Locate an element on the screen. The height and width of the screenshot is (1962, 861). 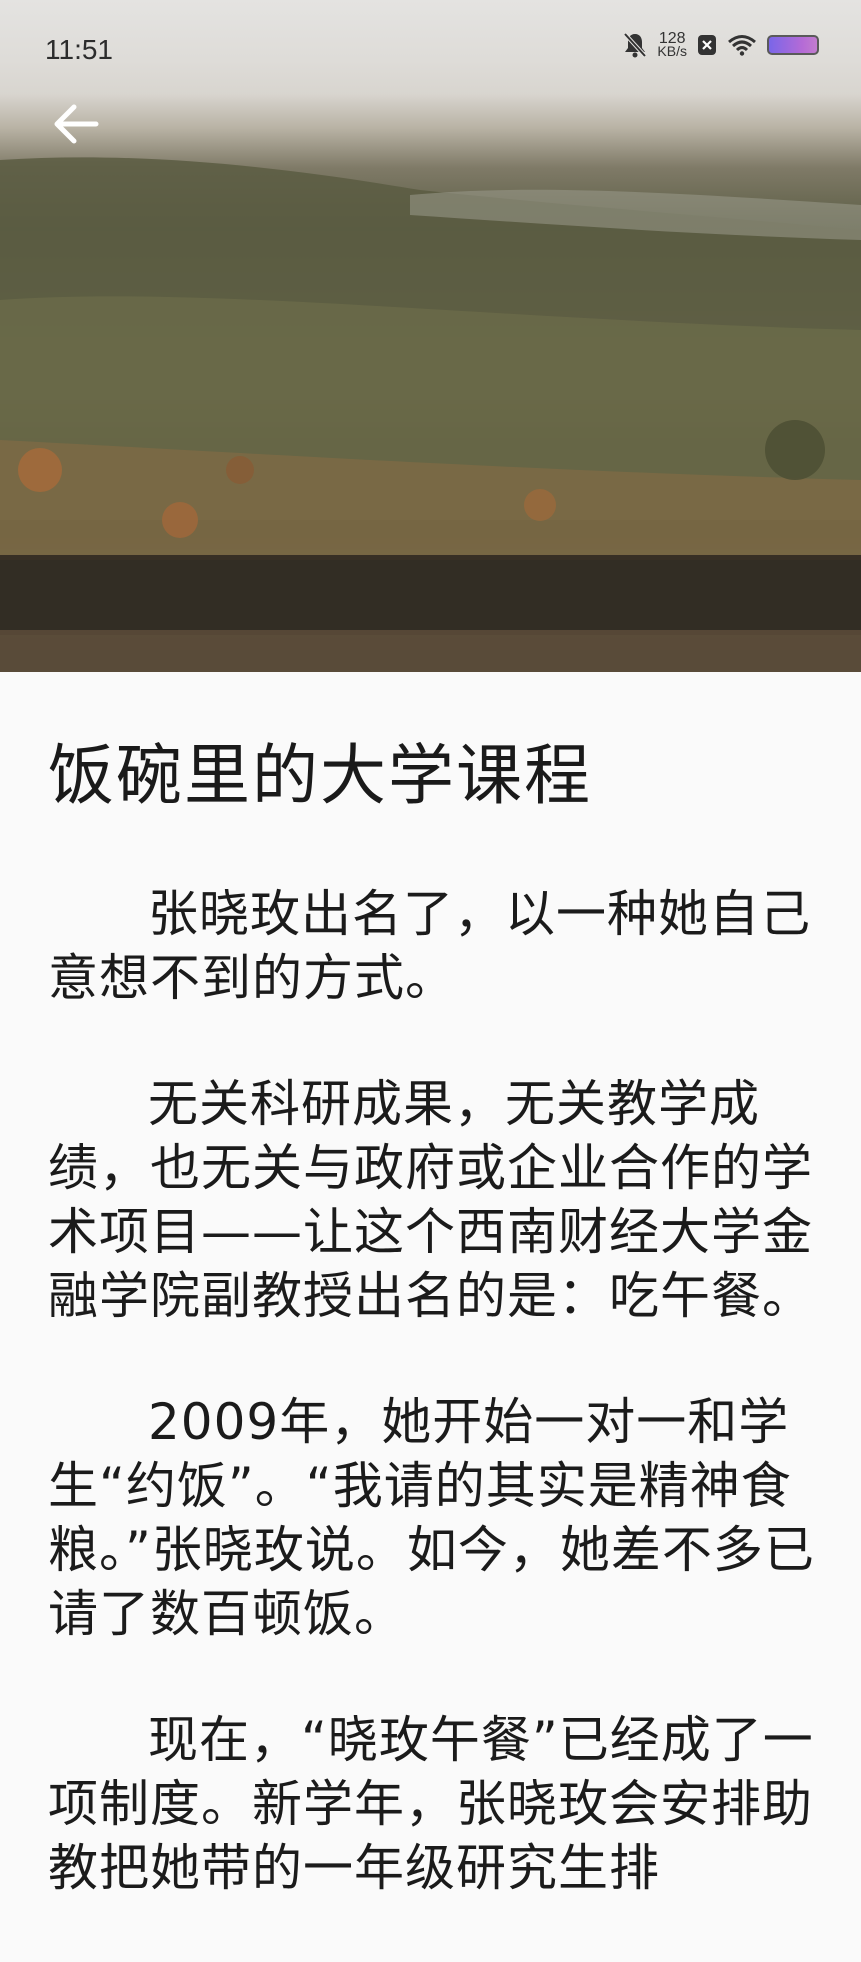
back-arrow-icon is located at coordinates (76, 124).